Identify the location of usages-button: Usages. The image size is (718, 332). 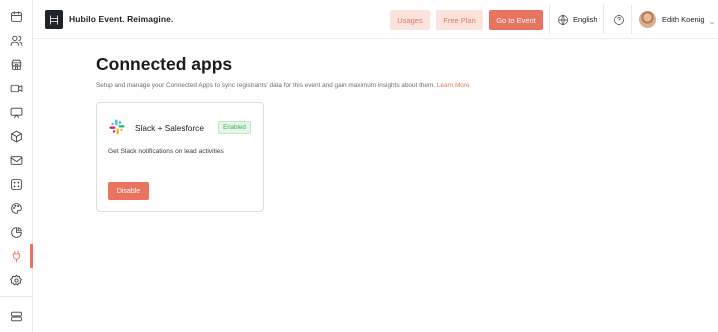
(410, 20).